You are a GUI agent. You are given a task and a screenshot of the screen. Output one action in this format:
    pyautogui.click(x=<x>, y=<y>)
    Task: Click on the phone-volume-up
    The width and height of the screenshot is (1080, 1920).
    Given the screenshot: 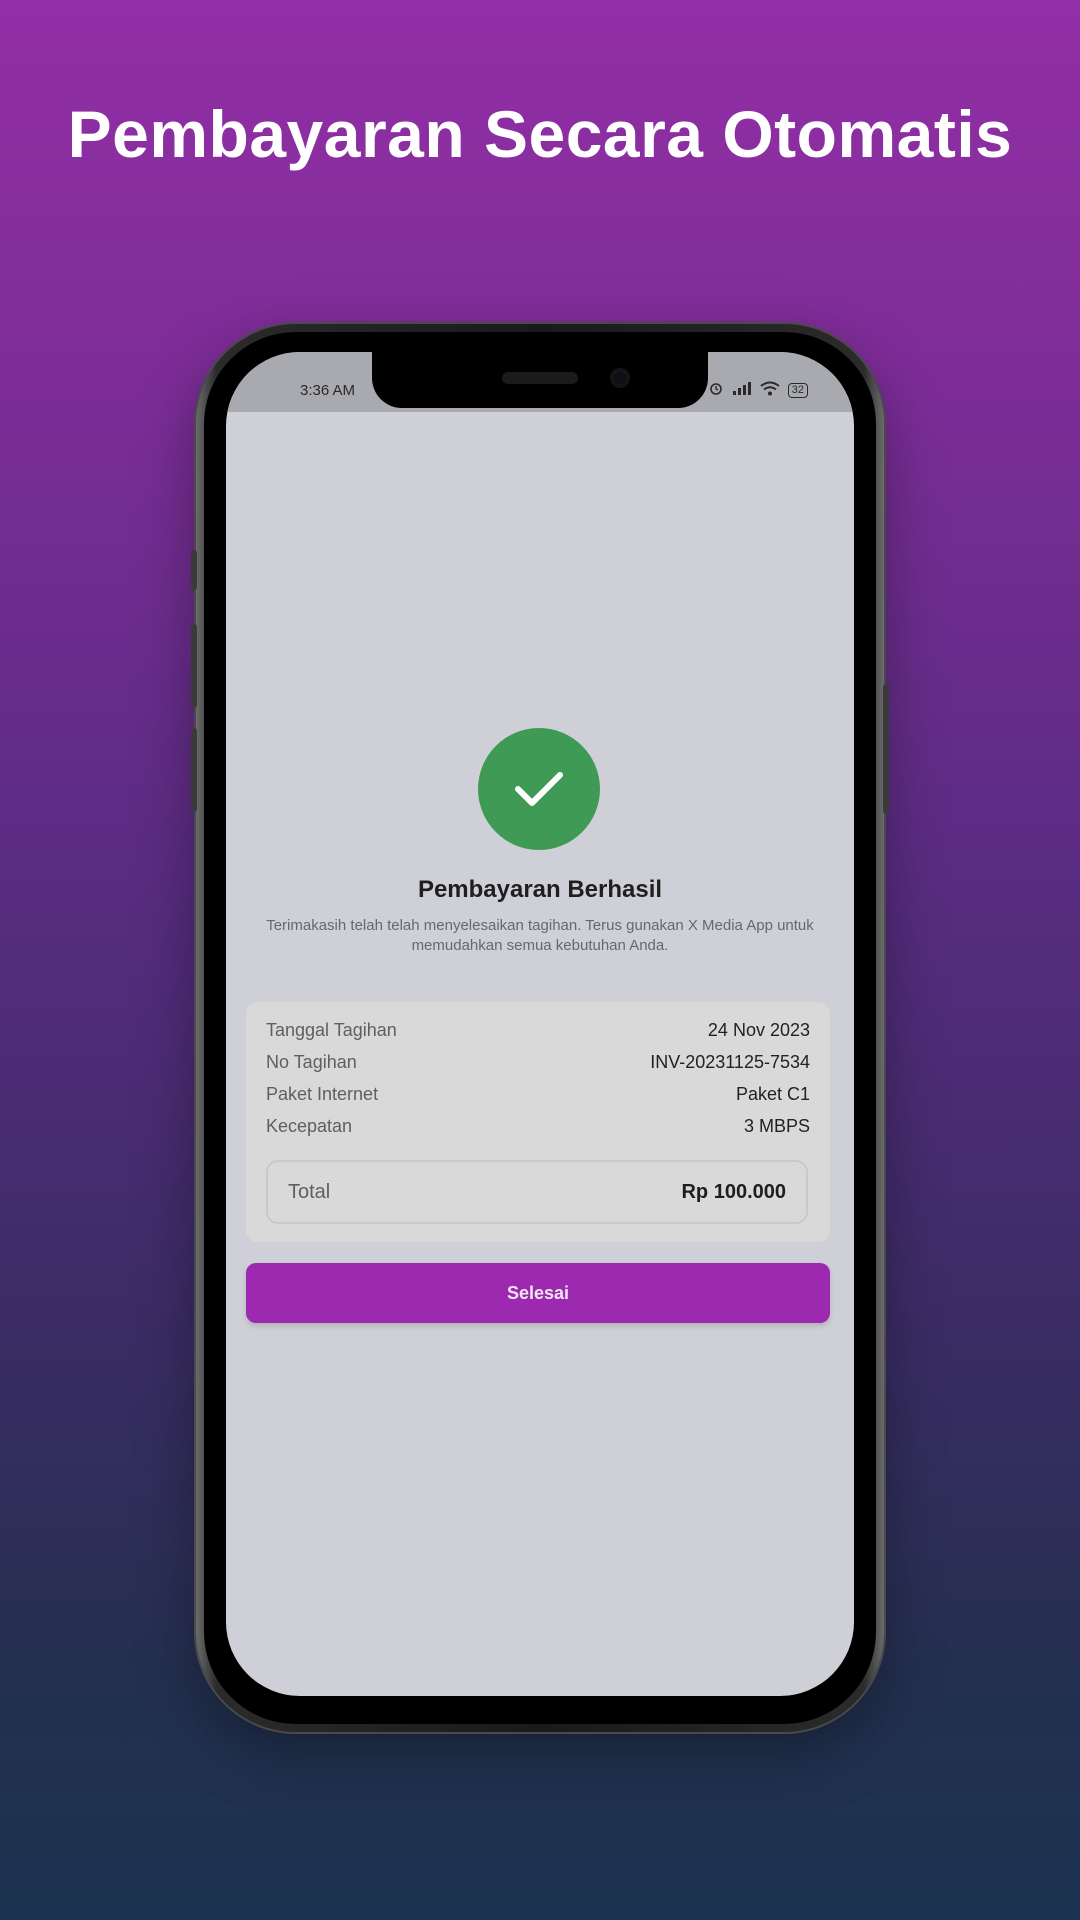 What is the action you would take?
    pyautogui.click(x=194, y=666)
    